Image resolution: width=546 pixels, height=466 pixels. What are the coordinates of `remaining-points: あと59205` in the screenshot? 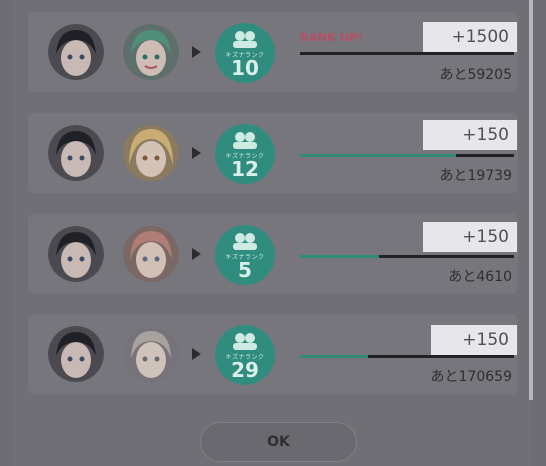 It's located at (475, 75).